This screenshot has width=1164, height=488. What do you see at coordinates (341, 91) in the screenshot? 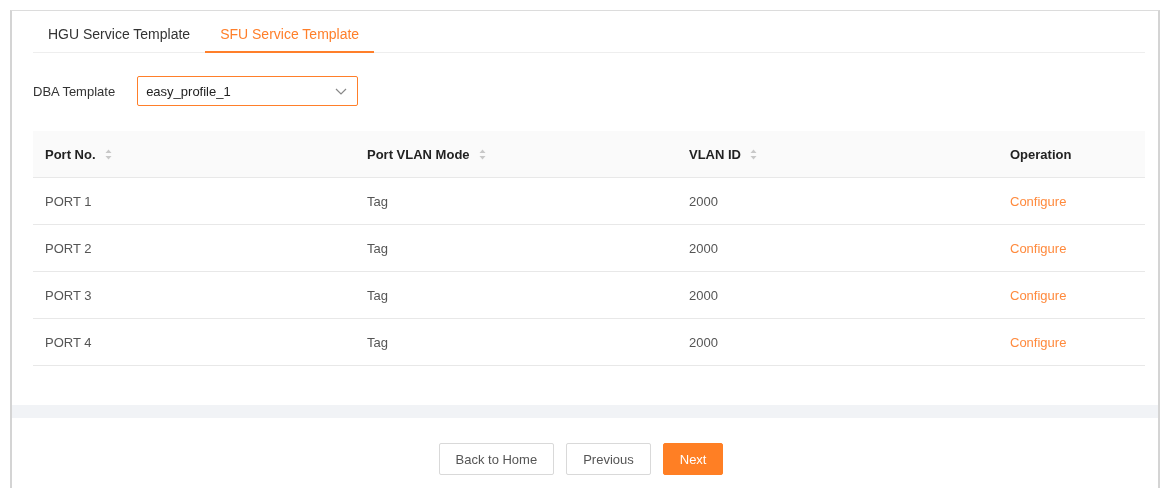
I see `chevron-down-icon` at bounding box center [341, 91].